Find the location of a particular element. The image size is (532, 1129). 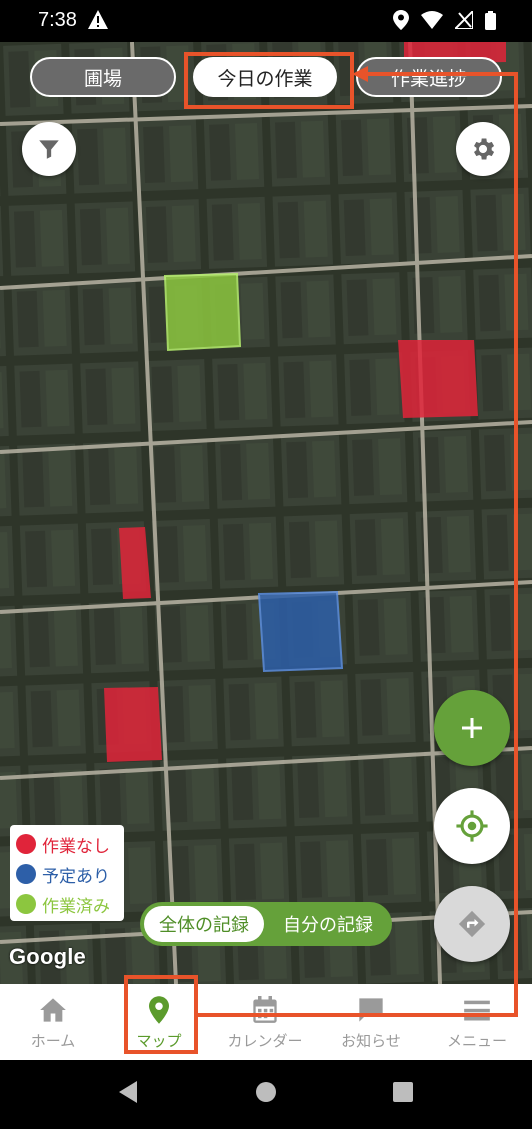

arrow-left-icon is located at coordinates (360, 74).